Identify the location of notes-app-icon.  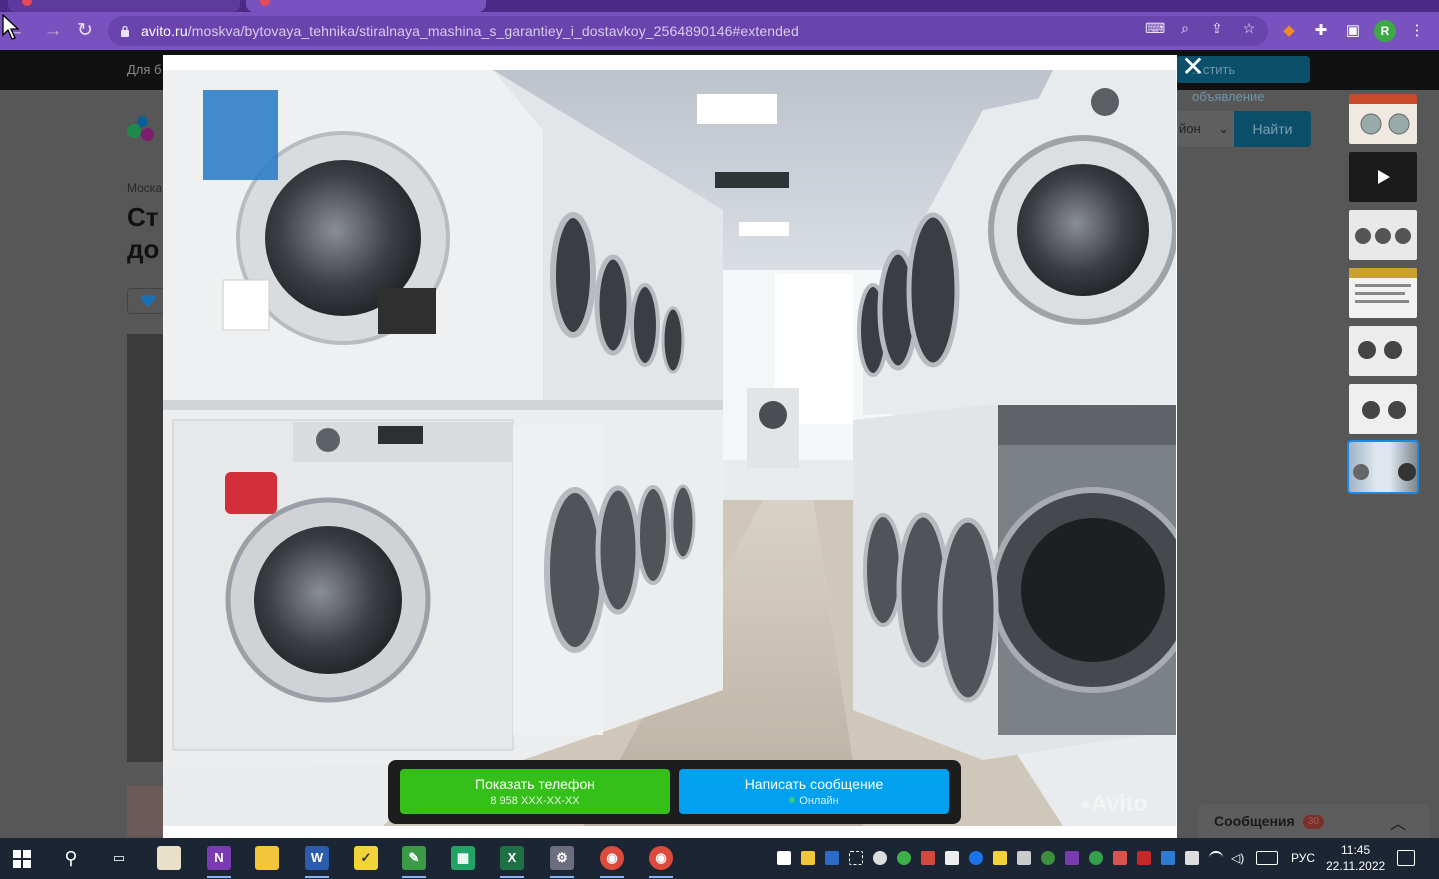
(169, 858).